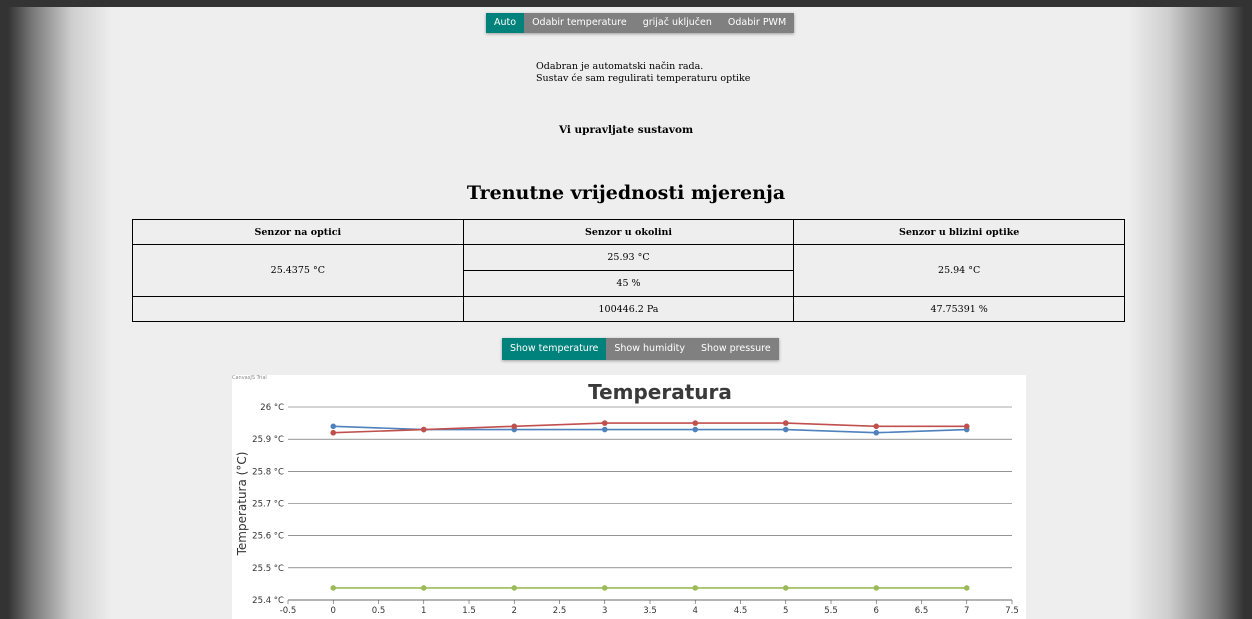 The image size is (1252, 619). Describe the element at coordinates (741, 611) in the screenshot. I see `x-tick-label: 4.5` at that location.